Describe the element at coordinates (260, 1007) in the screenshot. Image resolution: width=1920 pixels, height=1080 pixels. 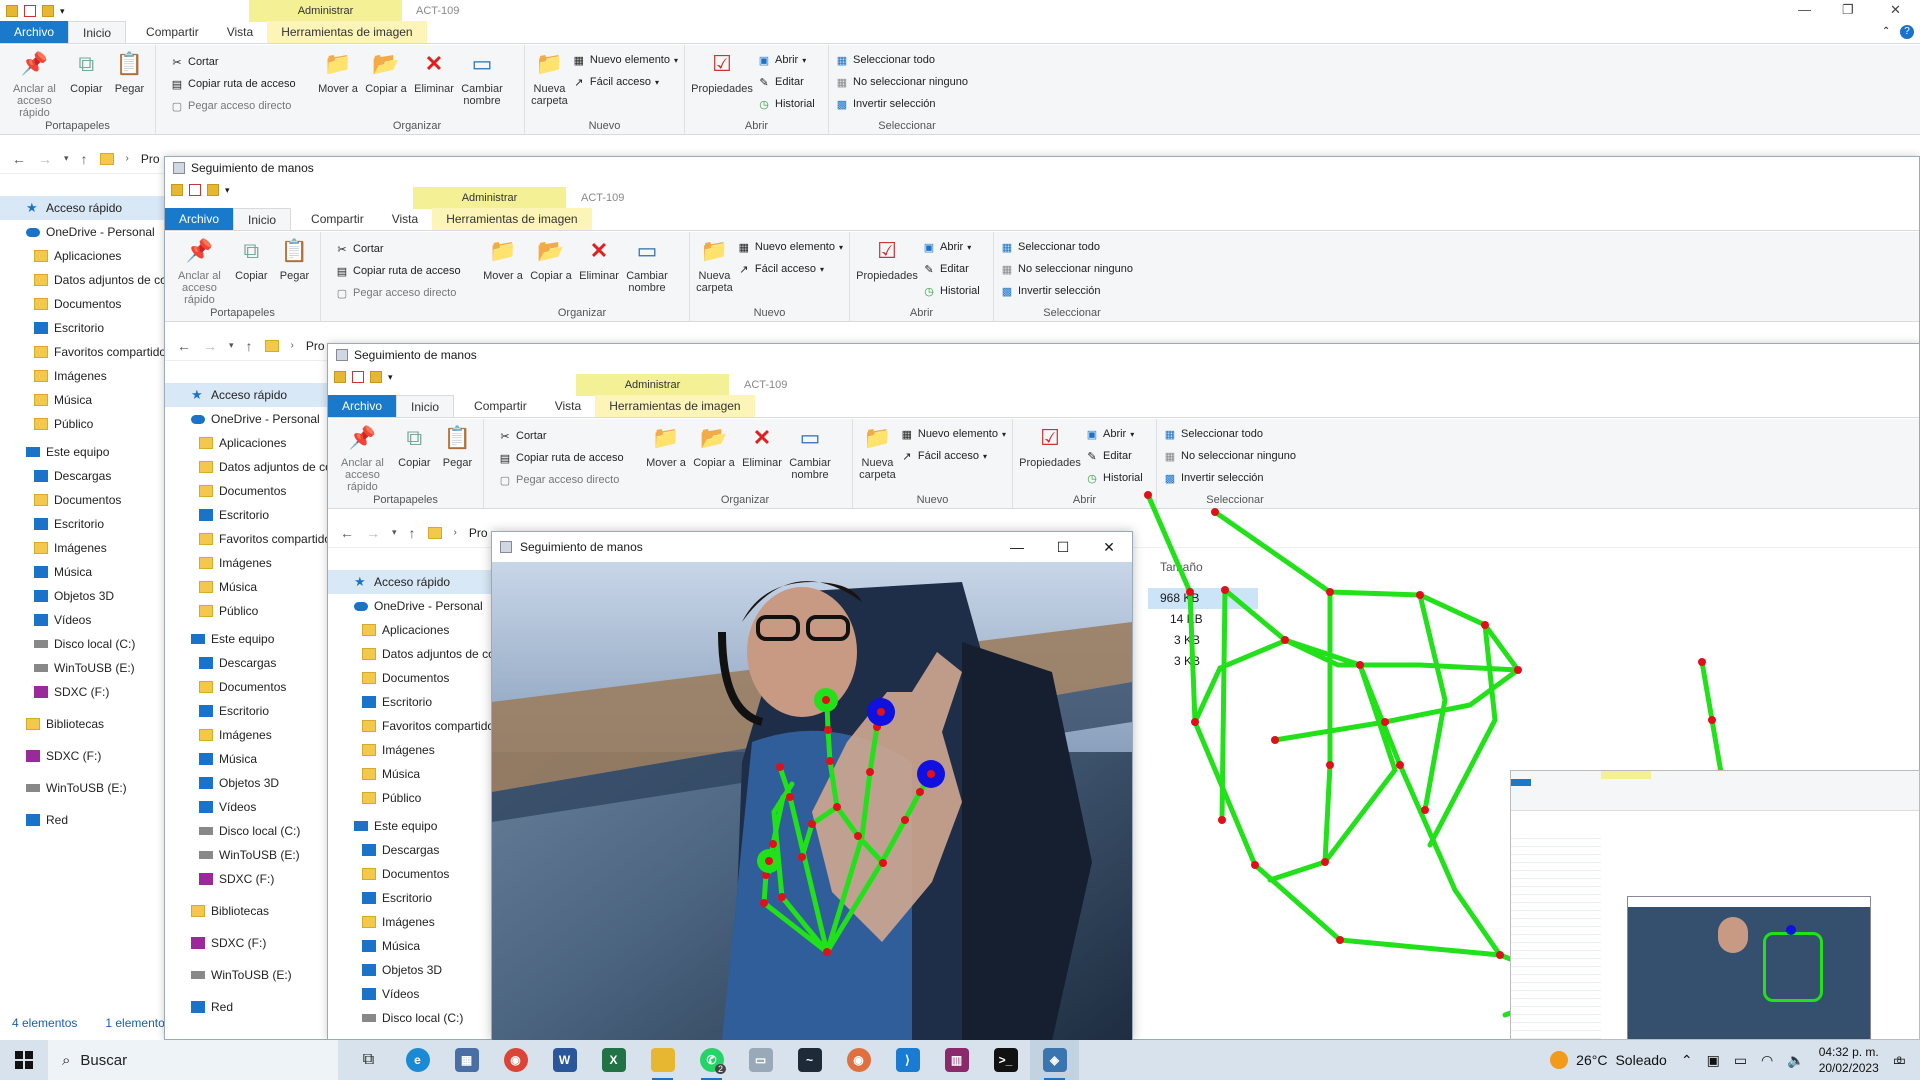
I see `nav-red: Red` at that location.